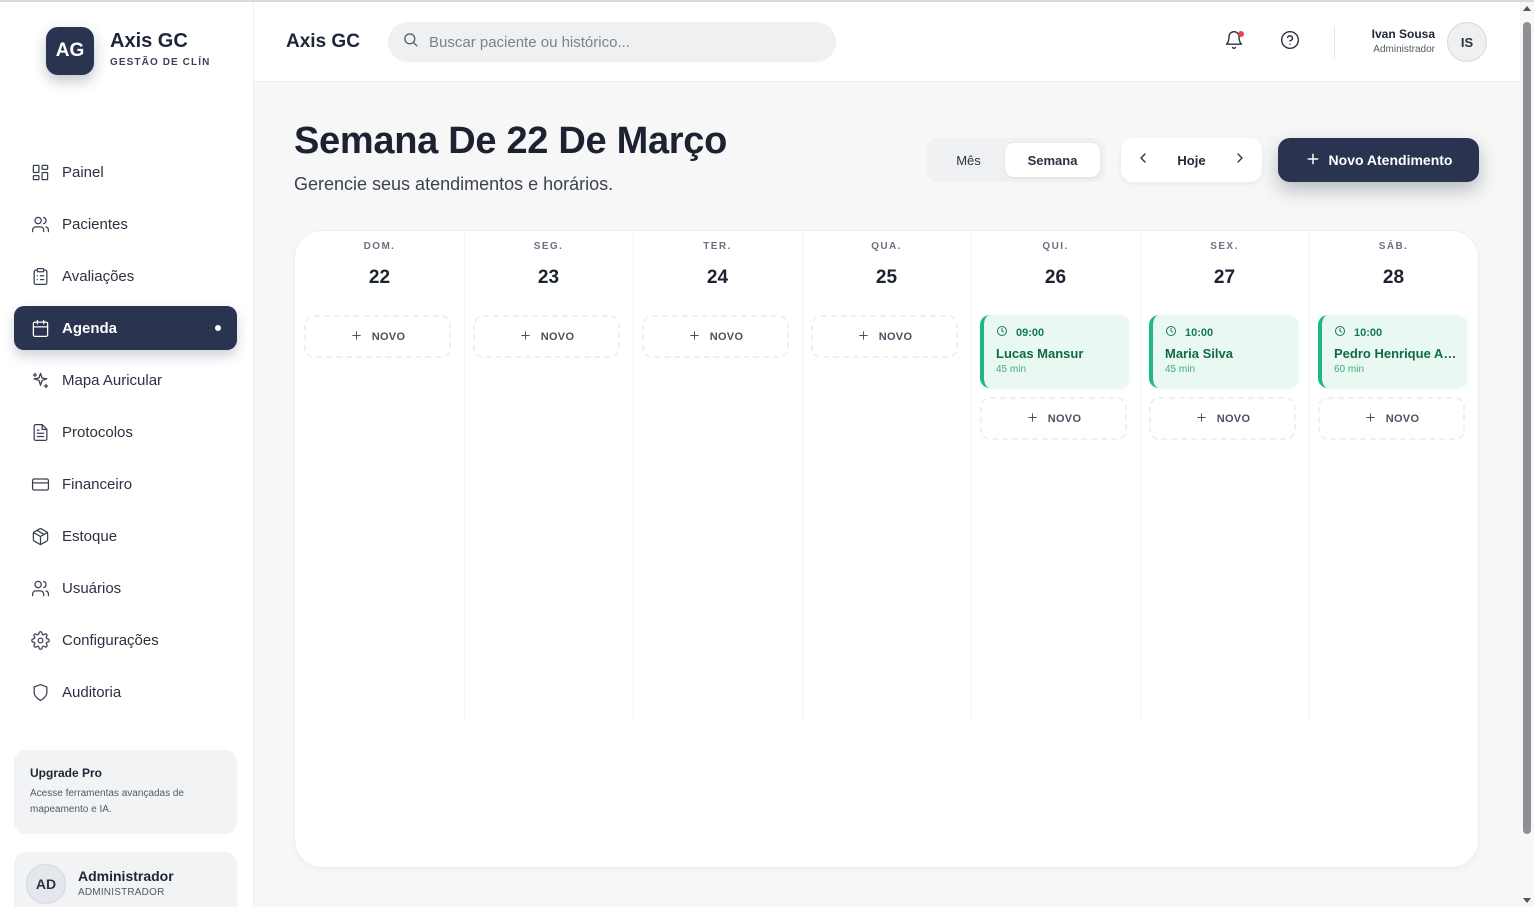  I want to click on layout-grid-icon, so click(40, 172).